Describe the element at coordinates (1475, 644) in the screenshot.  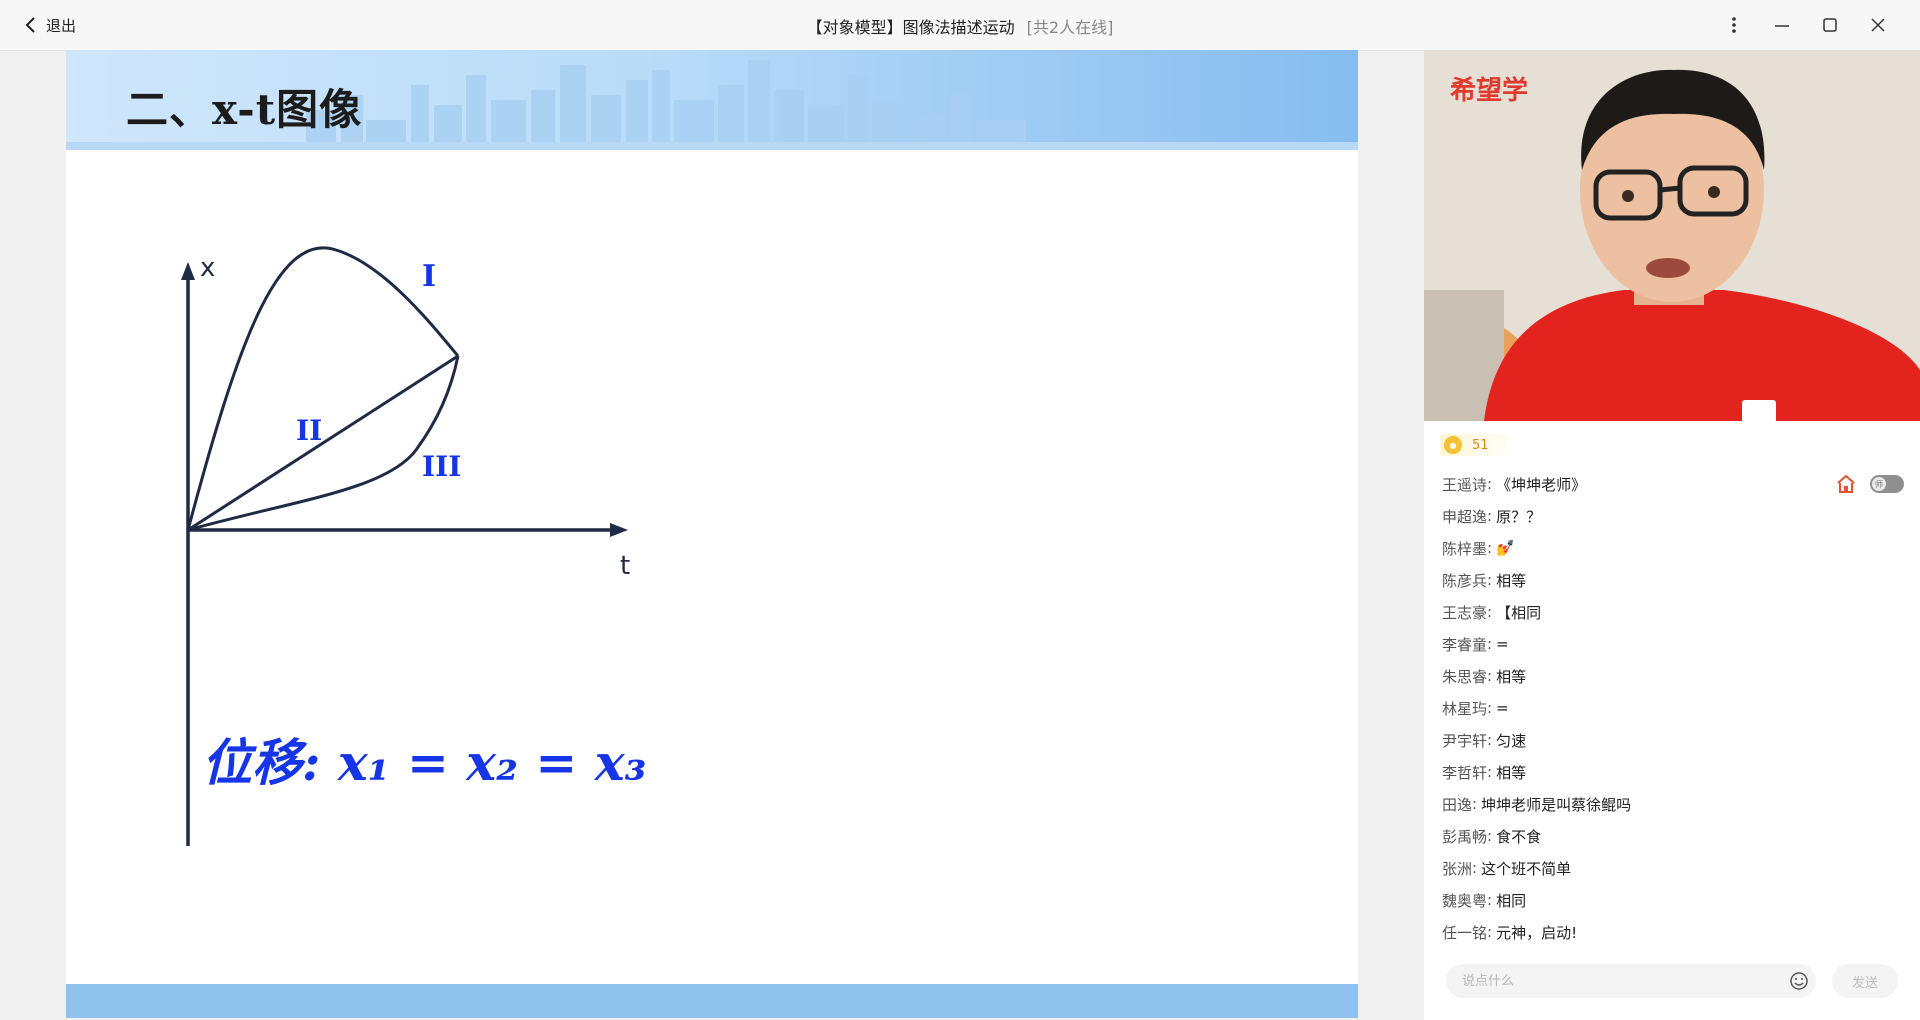
I see `chat-message: 李睿童: =` at that location.